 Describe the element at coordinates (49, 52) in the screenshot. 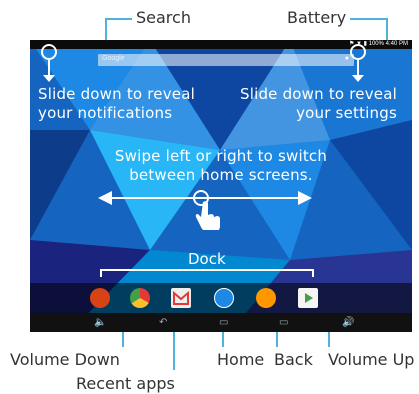

I see `notification-touch-circle` at that location.